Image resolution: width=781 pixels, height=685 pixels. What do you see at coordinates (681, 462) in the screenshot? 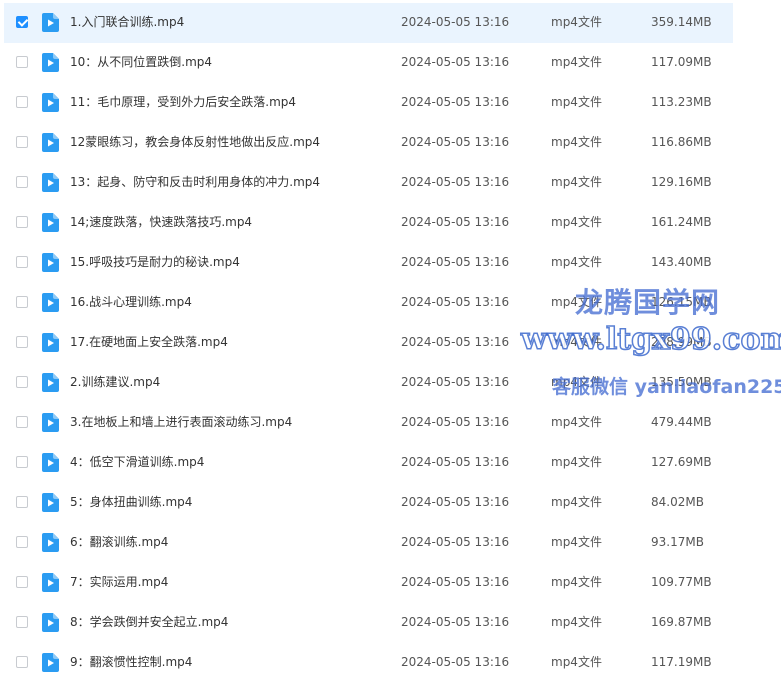
I see `file-size: 127.69MB` at bounding box center [681, 462].